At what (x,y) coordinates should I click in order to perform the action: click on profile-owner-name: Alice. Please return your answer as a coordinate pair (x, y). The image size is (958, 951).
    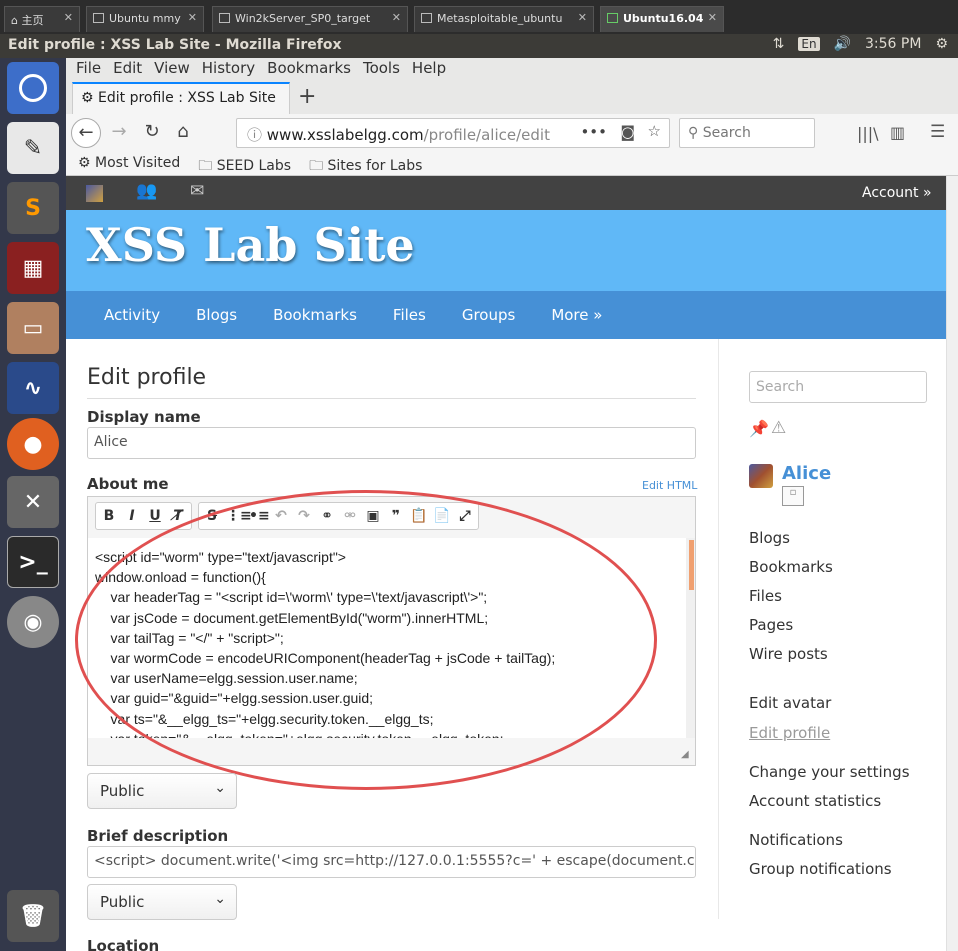
    Looking at the image, I should click on (806, 473).